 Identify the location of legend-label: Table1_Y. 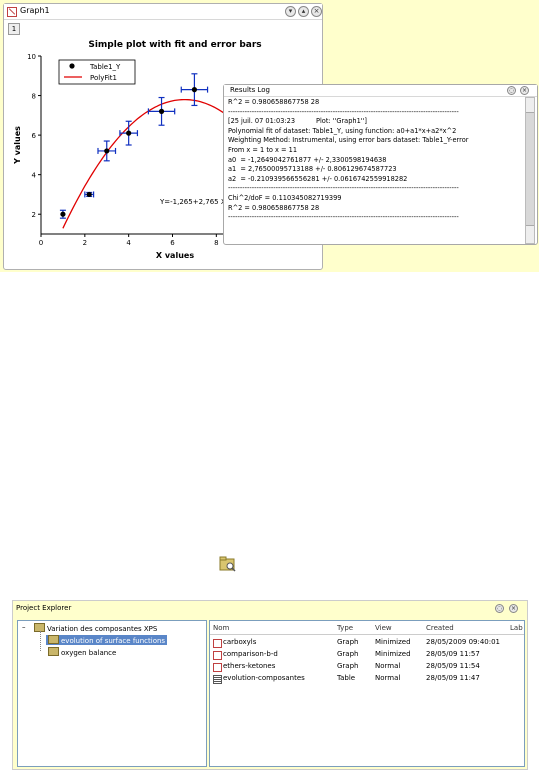
(105, 67).